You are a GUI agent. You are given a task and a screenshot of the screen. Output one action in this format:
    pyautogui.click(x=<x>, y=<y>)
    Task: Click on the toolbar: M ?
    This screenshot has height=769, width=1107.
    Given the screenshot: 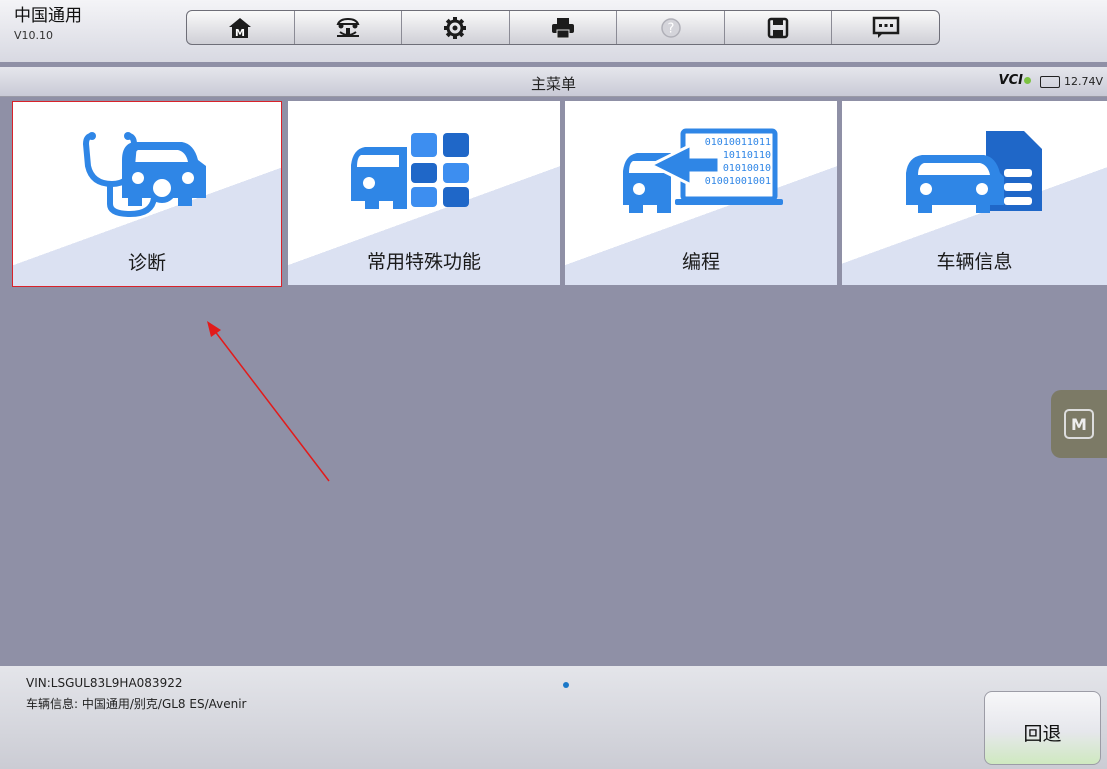 What is the action you would take?
    pyautogui.click(x=563, y=27)
    